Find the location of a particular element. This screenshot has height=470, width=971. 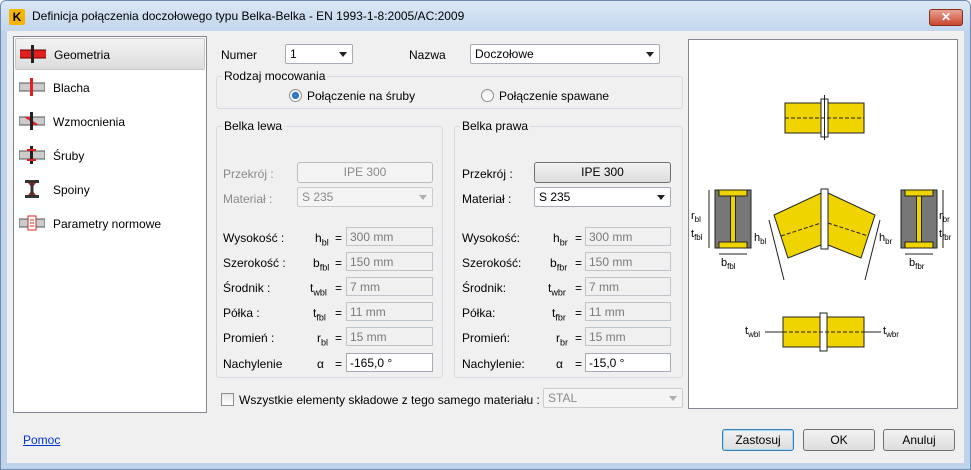

numer-label: Numer is located at coordinates (239, 55).